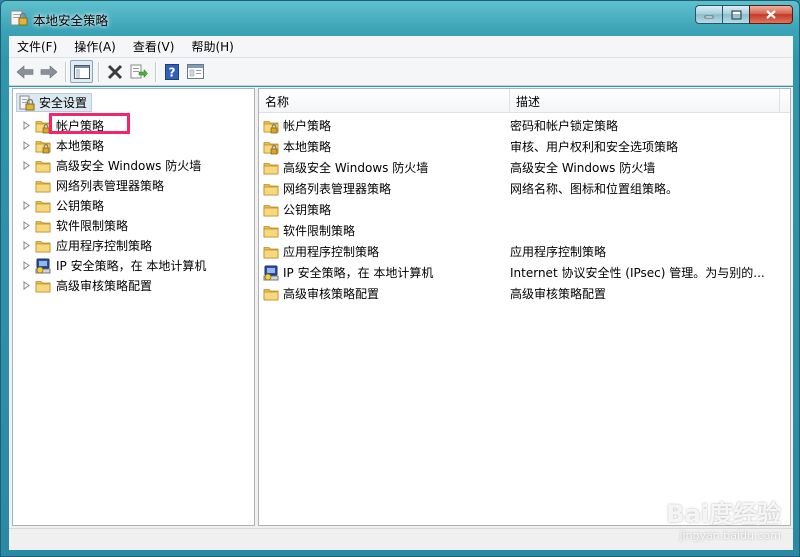 This screenshot has height=557, width=800. I want to click on tree-item: 应用程序控制策略, so click(86, 245).